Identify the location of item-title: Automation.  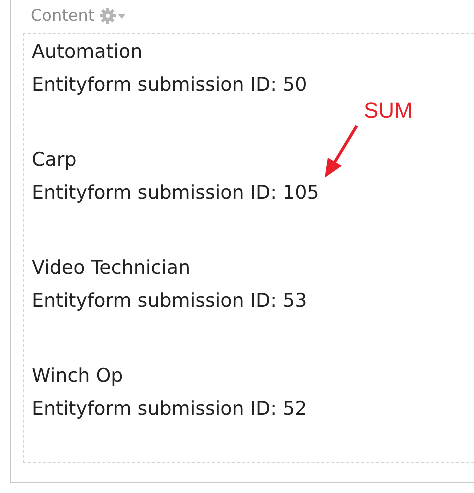
(88, 52).